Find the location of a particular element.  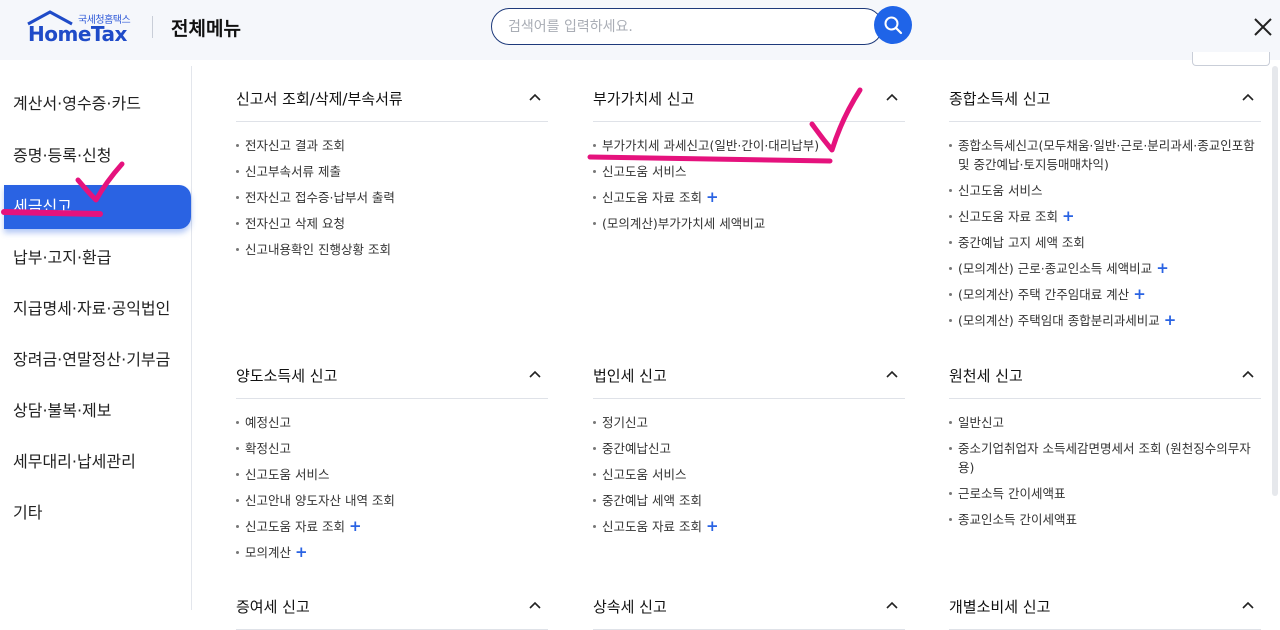

section-title: 종합소득세 신고 is located at coordinates (1000, 99).